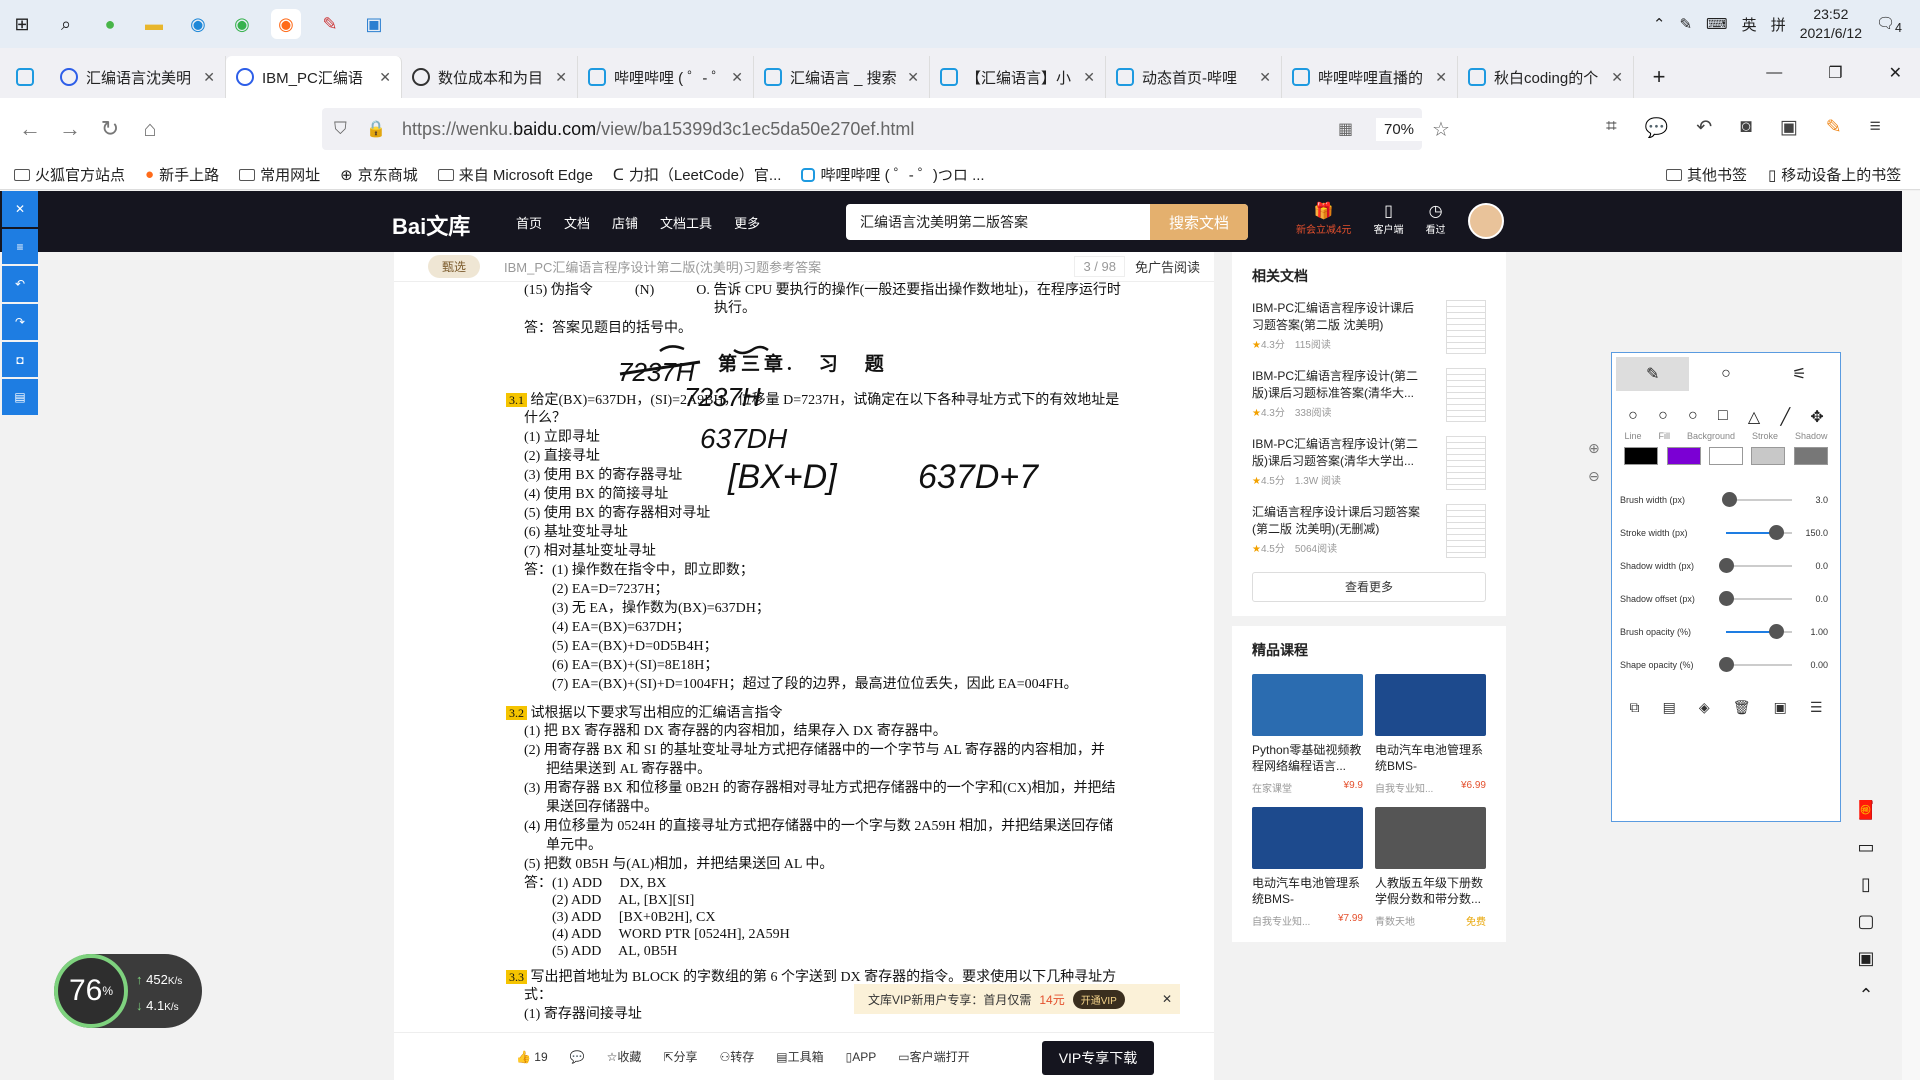 The image size is (1920, 1080). What do you see at coordinates (69, 174) in the screenshot?
I see `bookmark-item: 火狐官方站点` at bounding box center [69, 174].